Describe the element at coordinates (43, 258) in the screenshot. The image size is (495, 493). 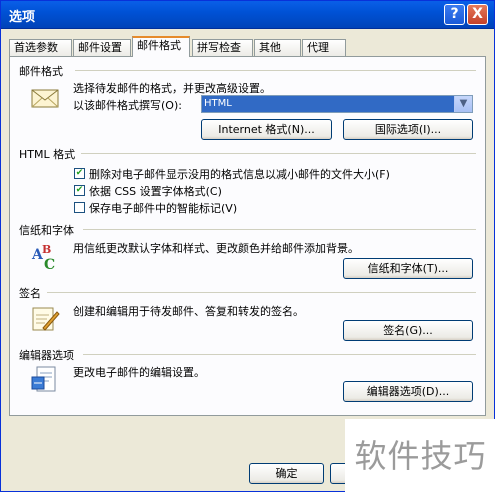
I see `fonts-abc-icon: A B C` at that location.